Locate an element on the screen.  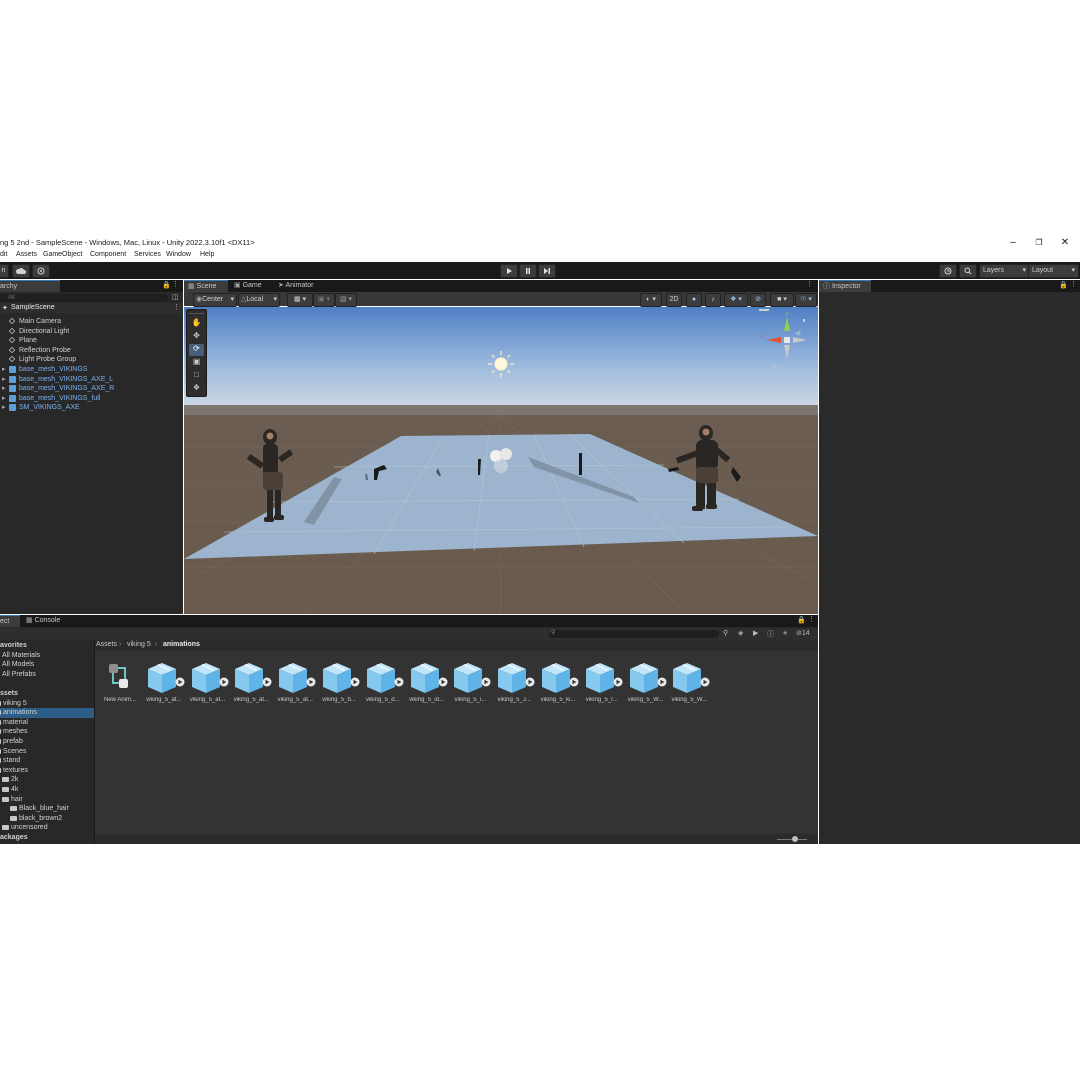
snap-increment-icon: ▣ ▾ is located at coordinates (324, 300).